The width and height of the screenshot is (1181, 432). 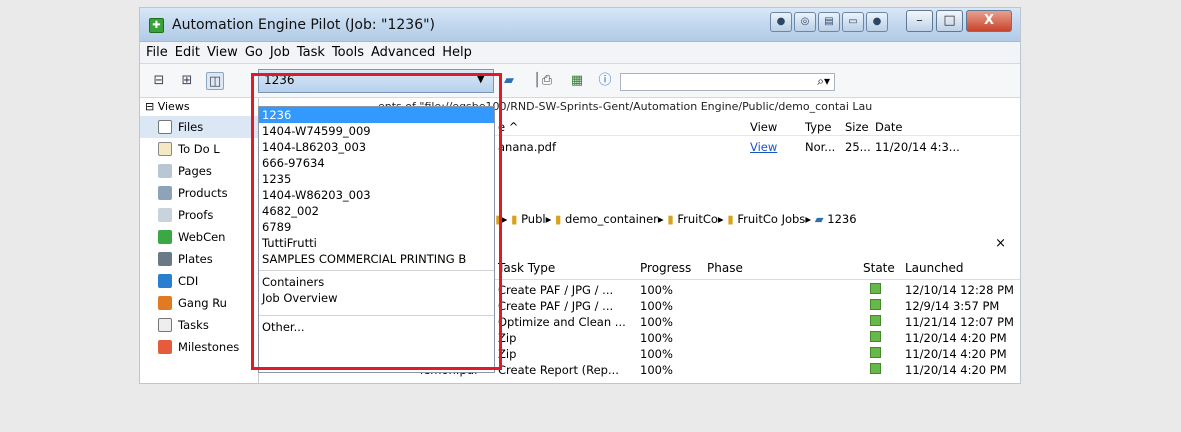 What do you see at coordinates (577, 81) in the screenshot?
I see `spreadsheet-icon: ▦` at bounding box center [577, 81].